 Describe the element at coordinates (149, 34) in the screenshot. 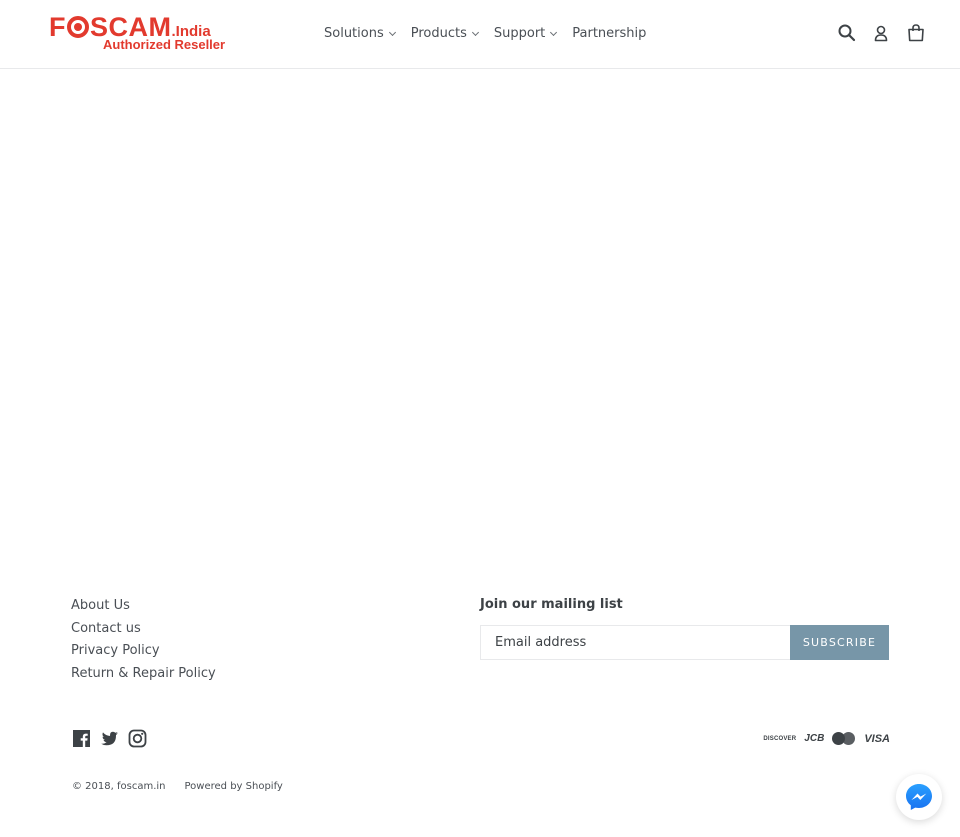

I see `foscam-logo: F SCAM.India Authorized Reseller` at that location.